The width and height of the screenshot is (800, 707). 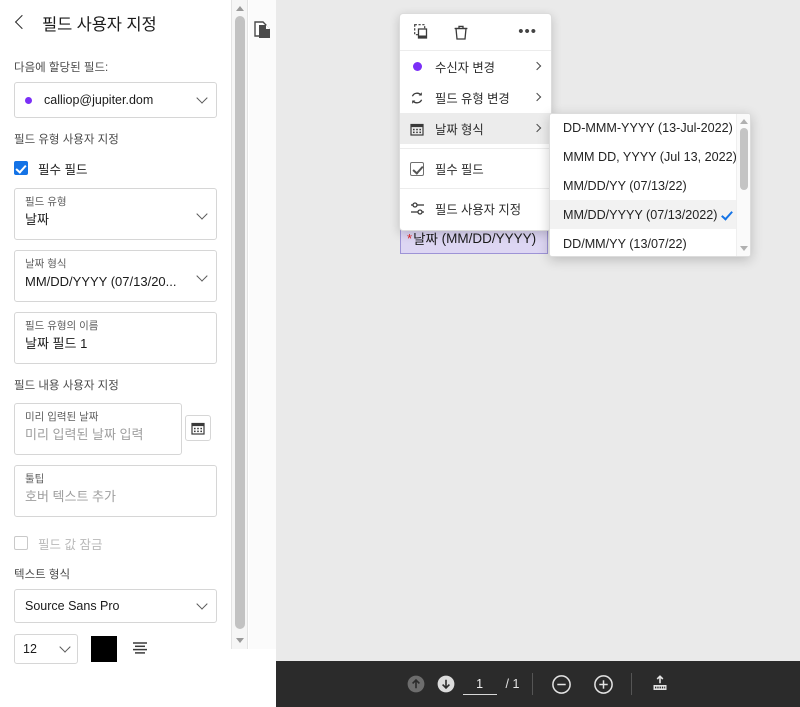 What do you see at coordinates (660, 684) in the screenshot?
I see `fit-page-icon` at bounding box center [660, 684].